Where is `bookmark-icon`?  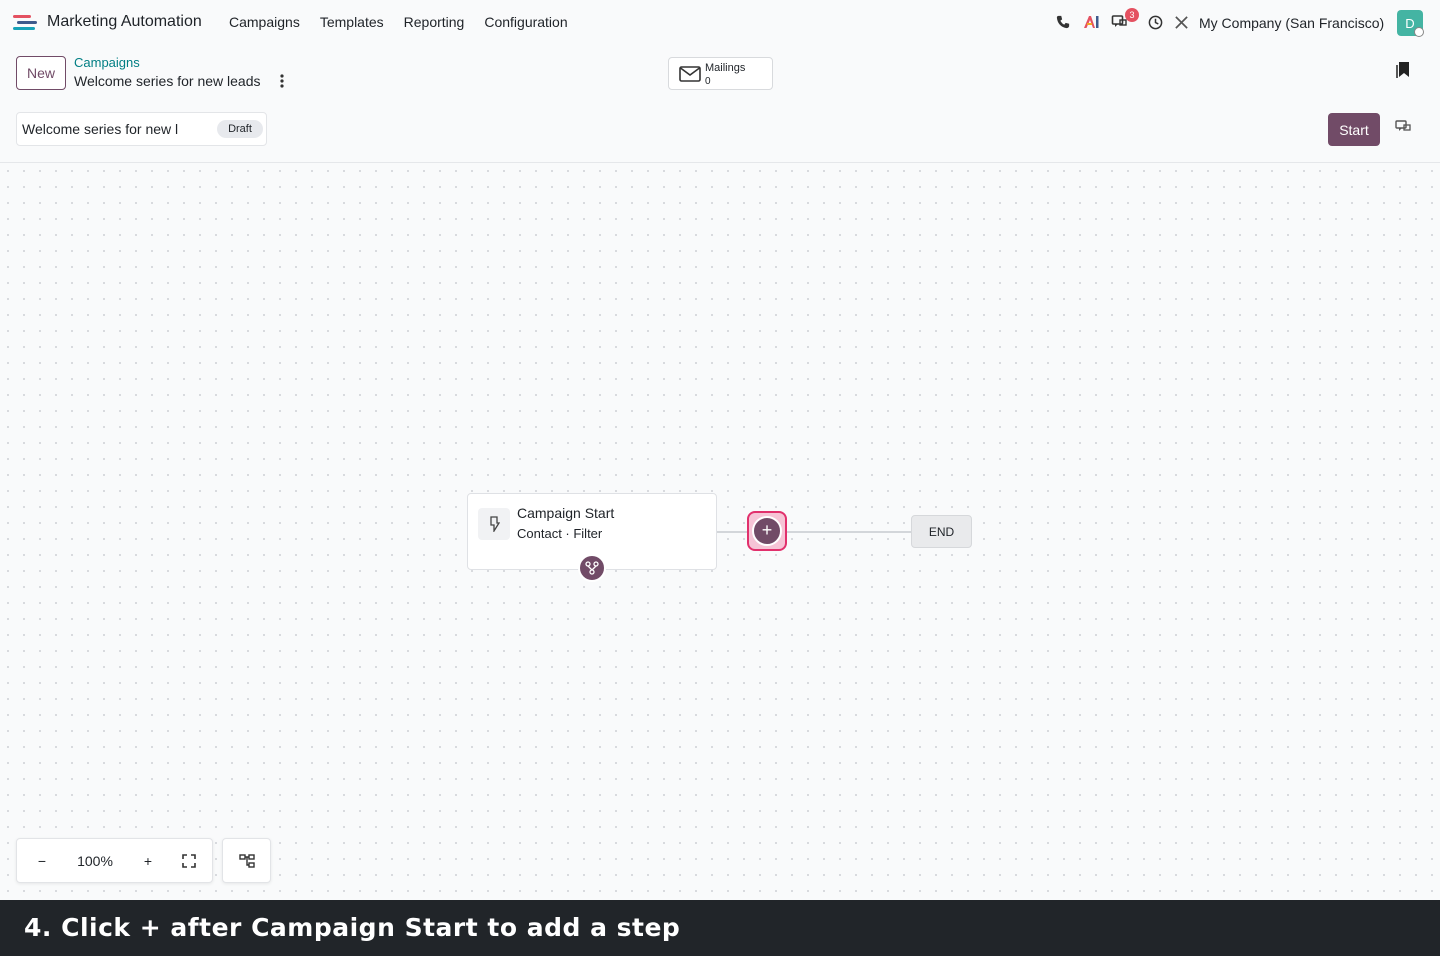
bookmark-icon is located at coordinates (1403, 72).